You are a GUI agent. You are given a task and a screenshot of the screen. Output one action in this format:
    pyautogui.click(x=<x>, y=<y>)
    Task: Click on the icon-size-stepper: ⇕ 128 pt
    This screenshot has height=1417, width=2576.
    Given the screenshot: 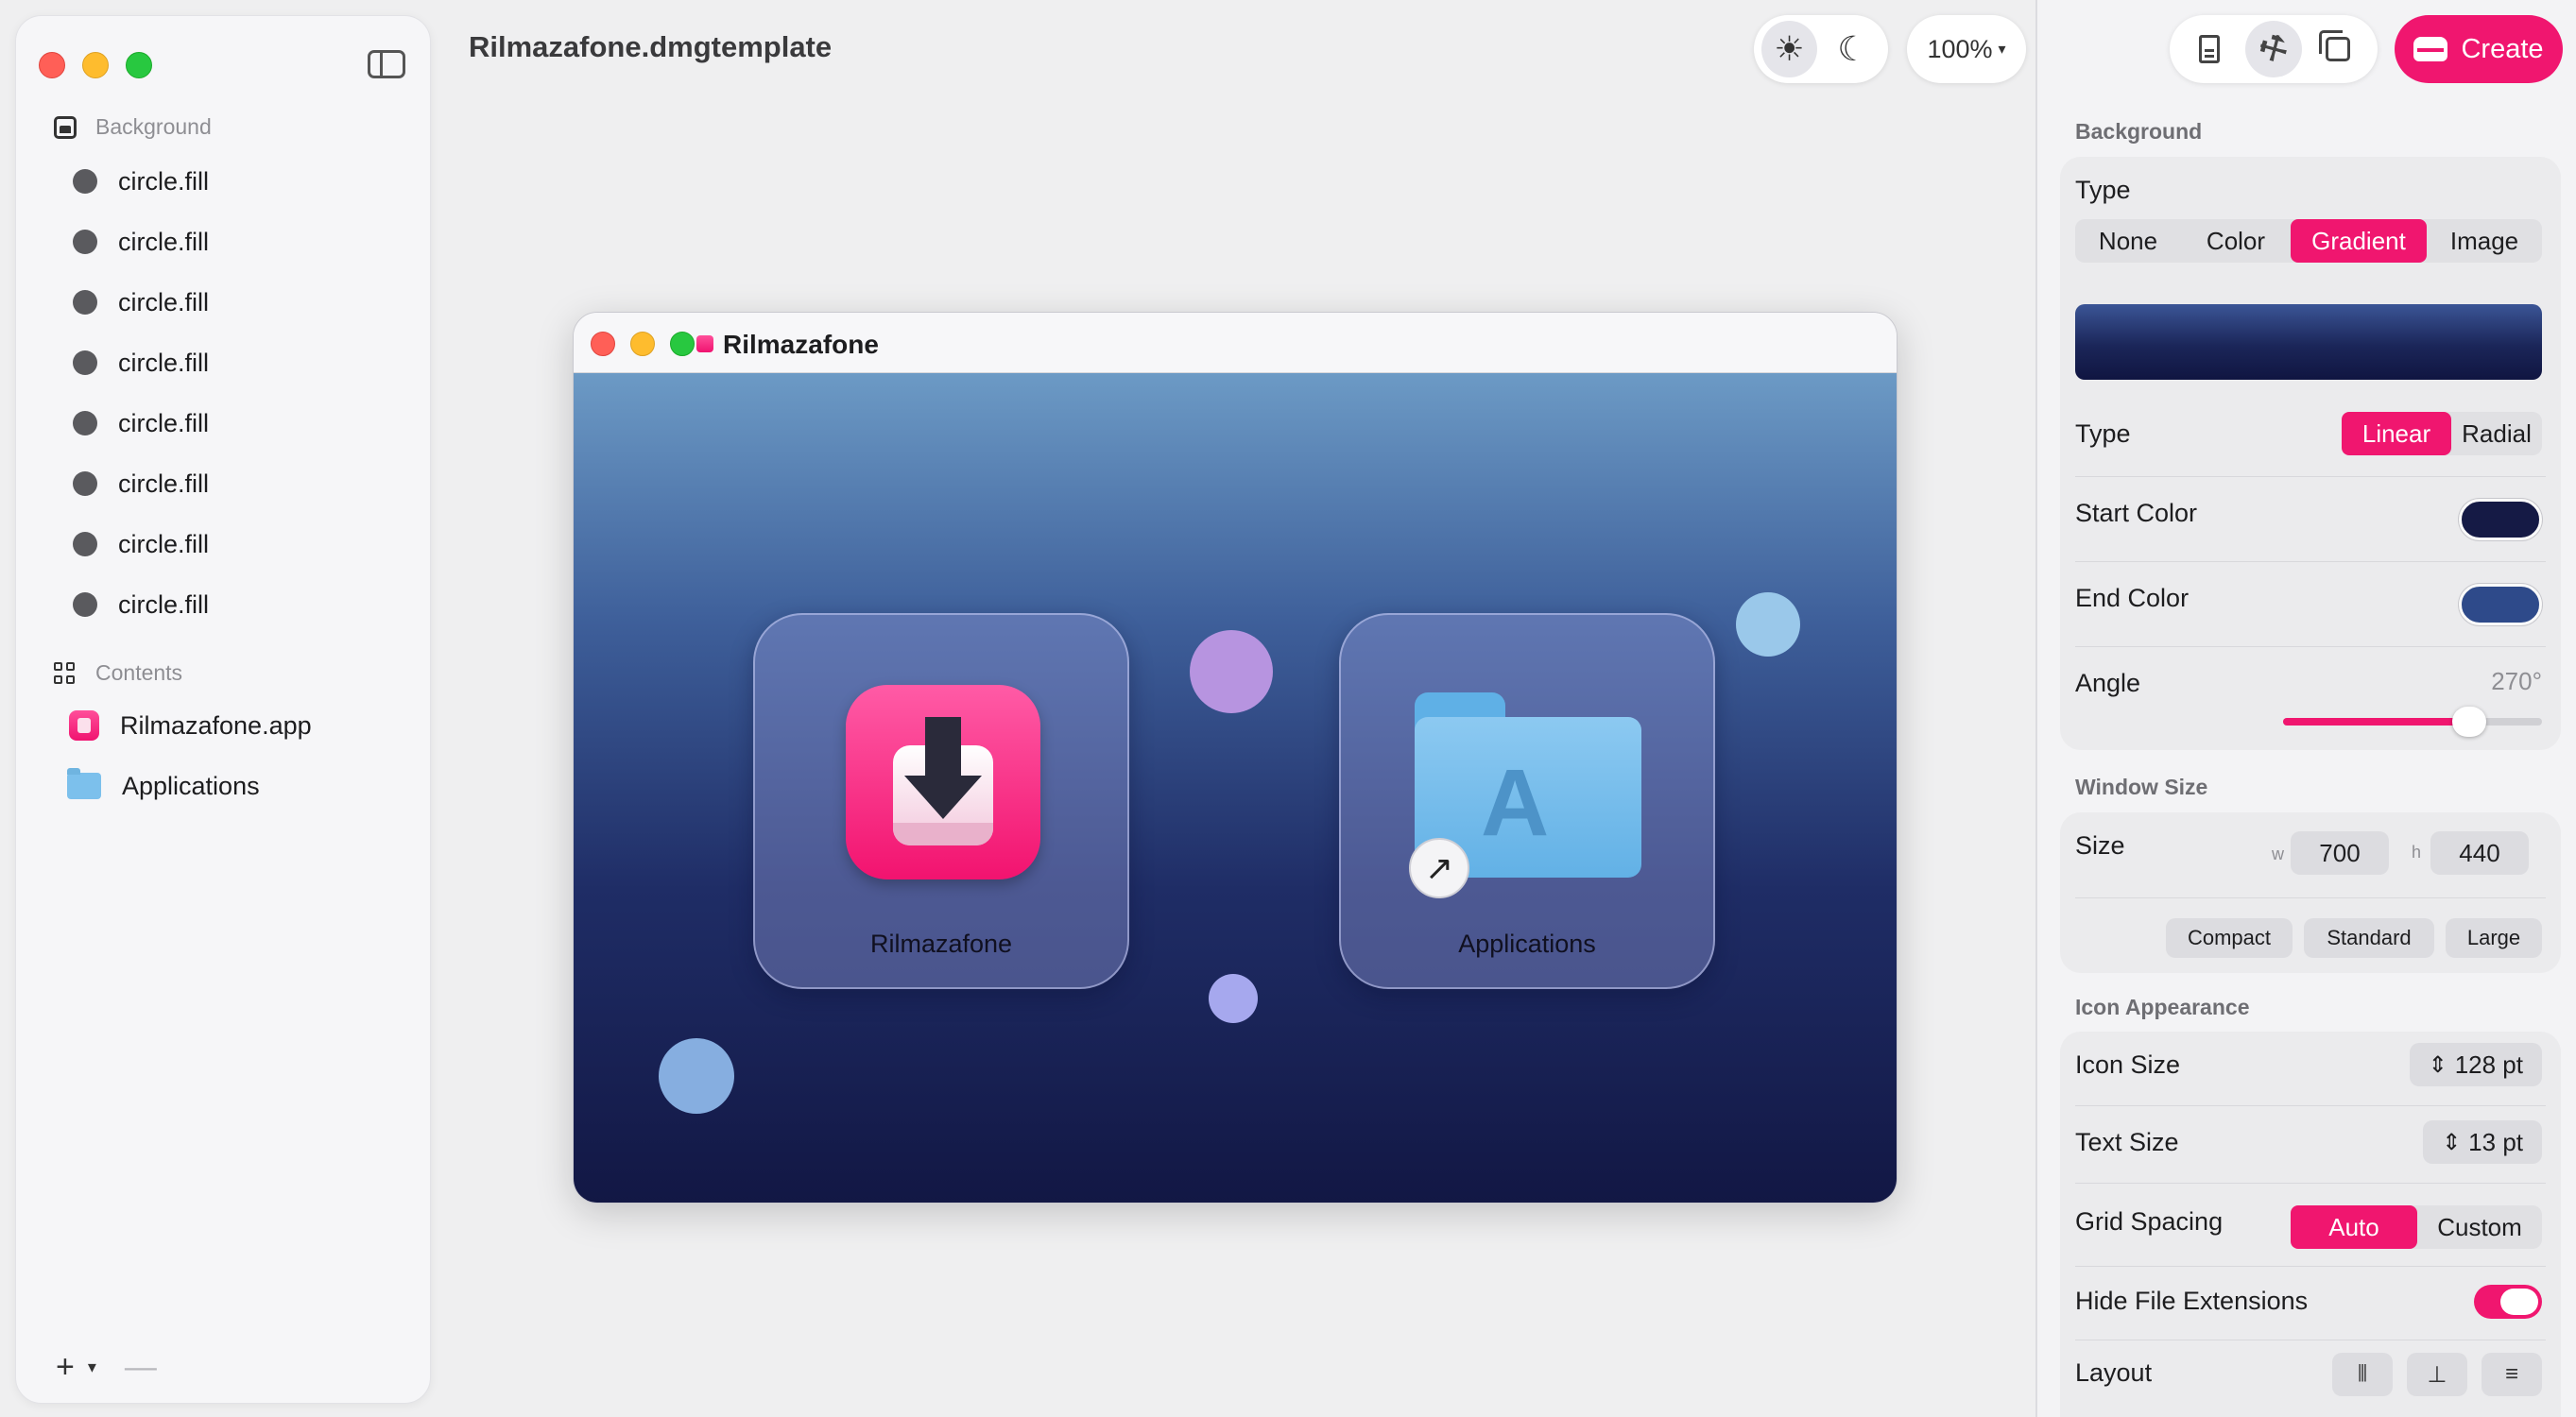 What is the action you would take?
    pyautogui.click(x=2475, y=1064)
    